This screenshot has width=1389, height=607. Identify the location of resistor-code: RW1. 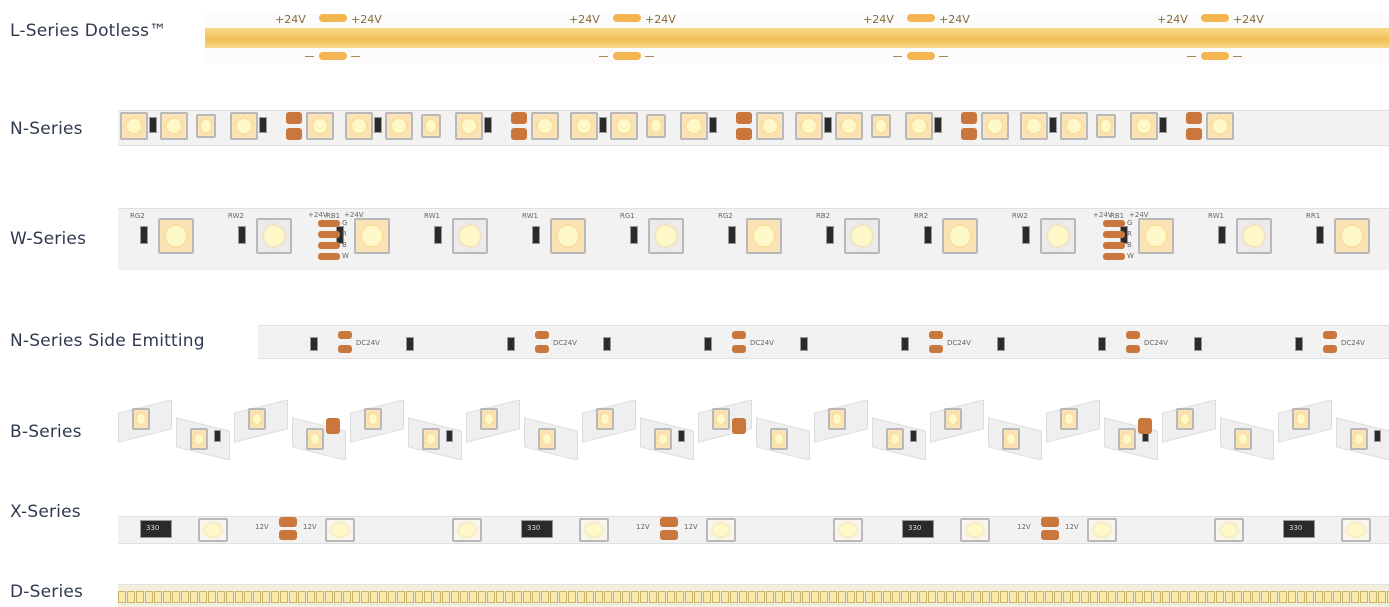
(1216, 216).